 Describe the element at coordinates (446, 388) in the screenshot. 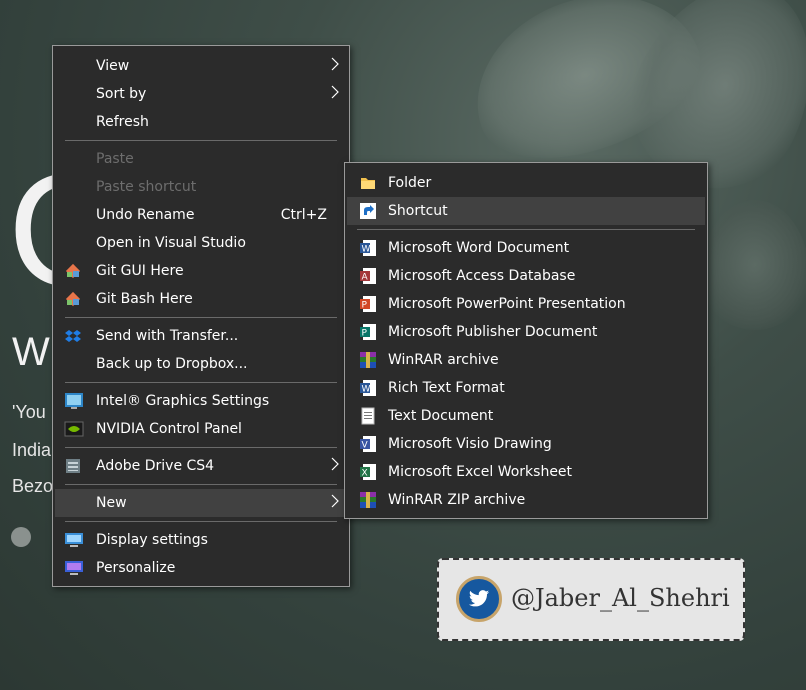

I see `submenu-item-label: Rich Text Format` at that location.